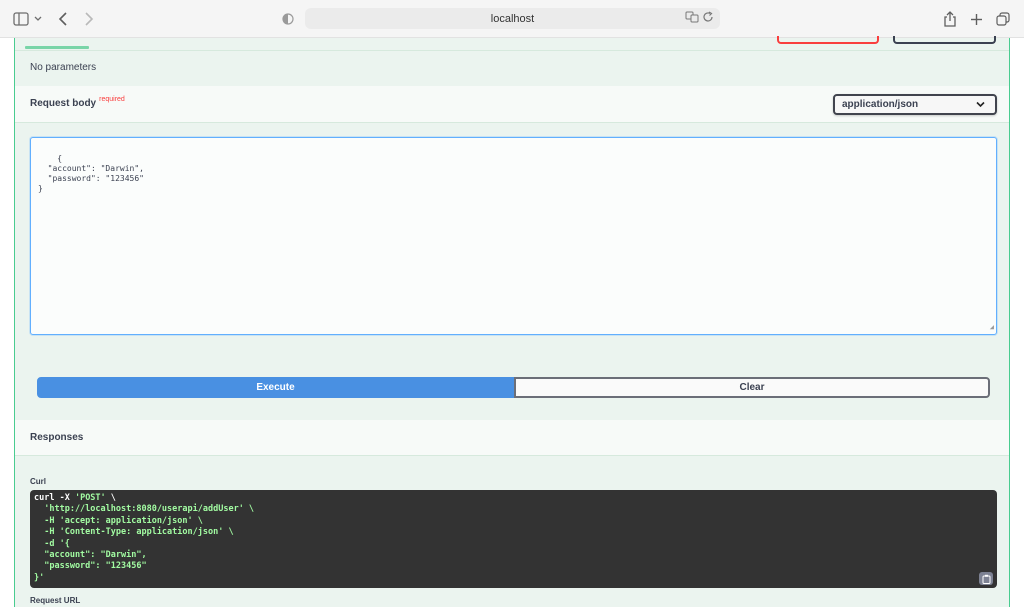 This screenshot has width=1024, height=607. Describe the element at coordinates (134, 532) in the screenshot. I see `curl-line: -H 'Content-Type: application/json' \` at that location.